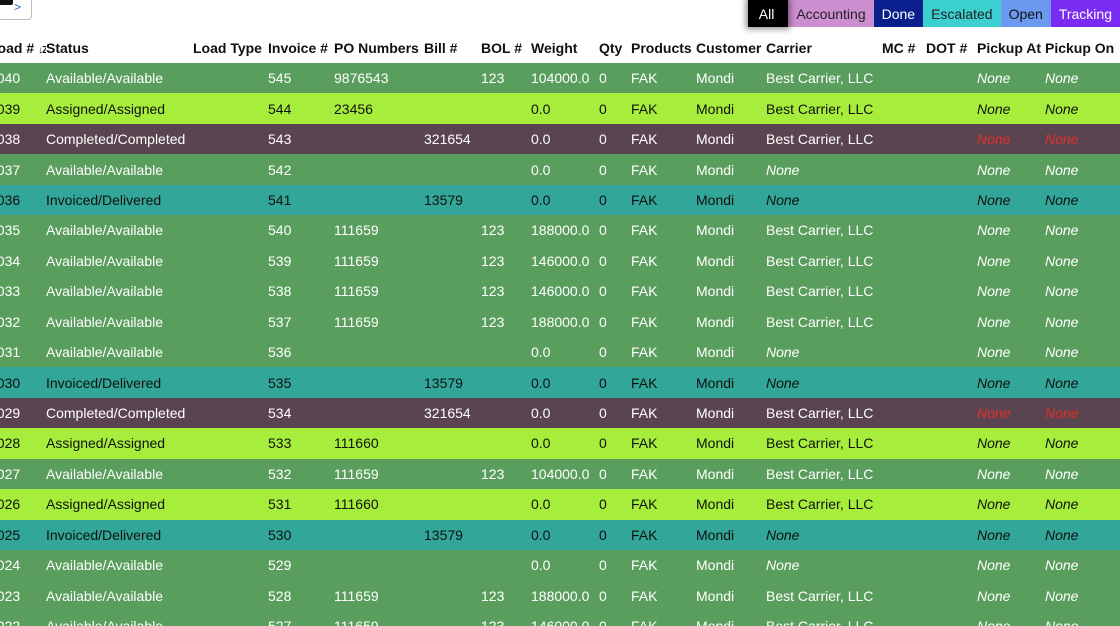  Describe the element at coordinates (23, 382) in the screenshot. I see `cell-load: 1030` at that location.